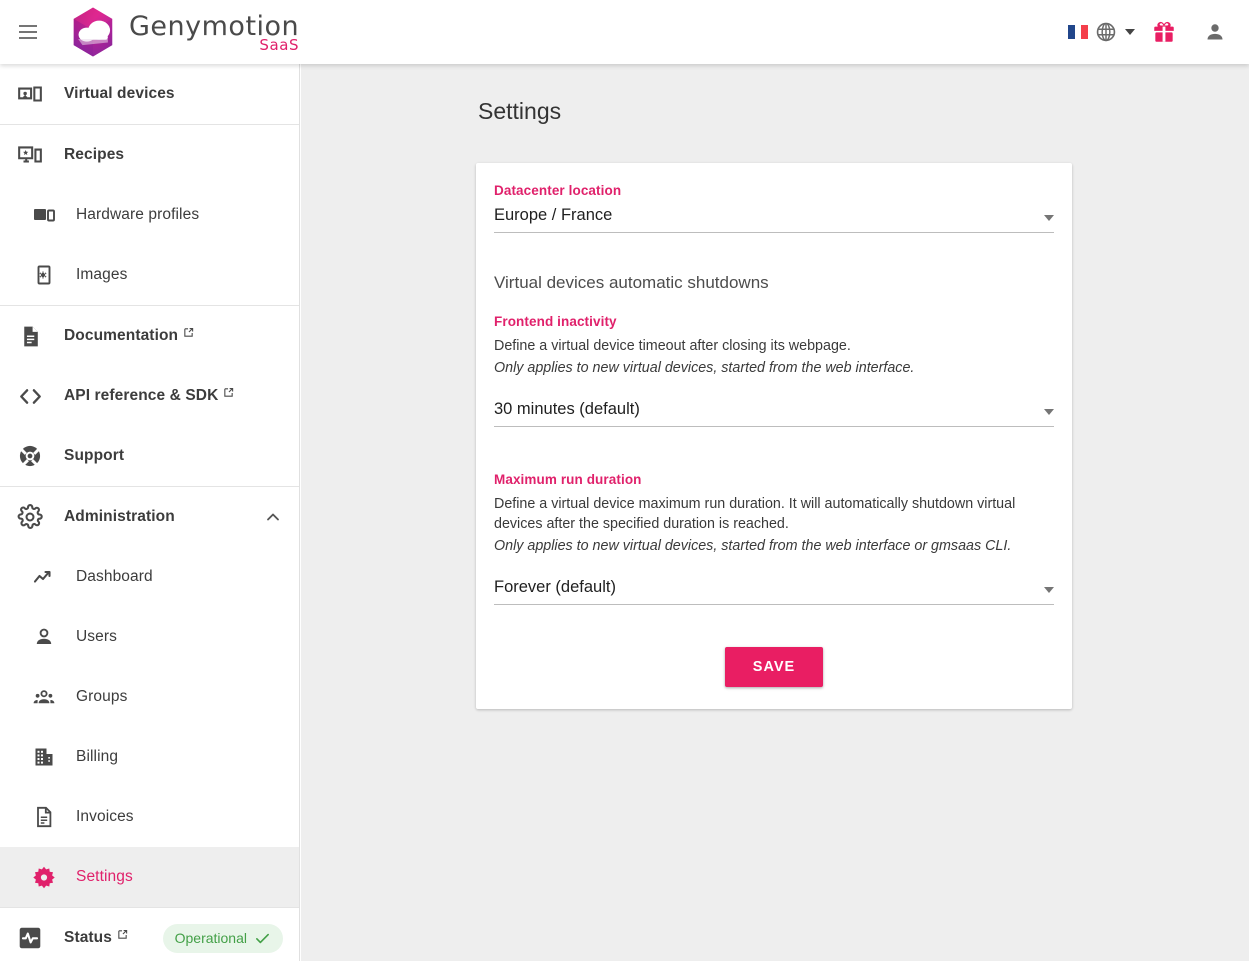  I want to click on sidebar-item-label: Invoices, so click(105, 816).